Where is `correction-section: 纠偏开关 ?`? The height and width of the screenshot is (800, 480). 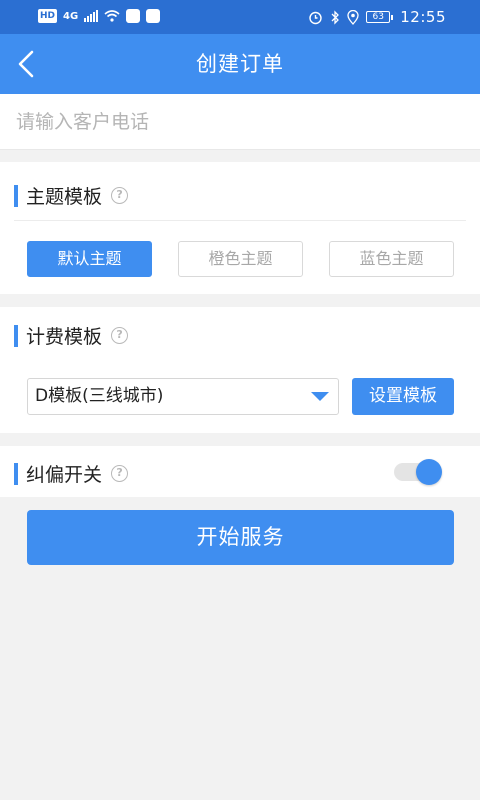 correction-section: 纠偏开关 ? is located at coordinates (240, 471).